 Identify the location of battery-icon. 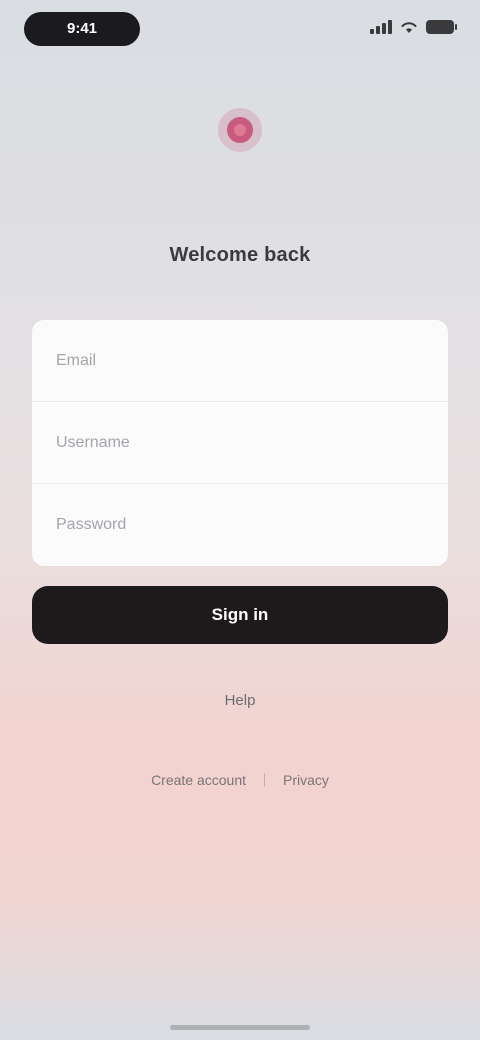
(441, 27).